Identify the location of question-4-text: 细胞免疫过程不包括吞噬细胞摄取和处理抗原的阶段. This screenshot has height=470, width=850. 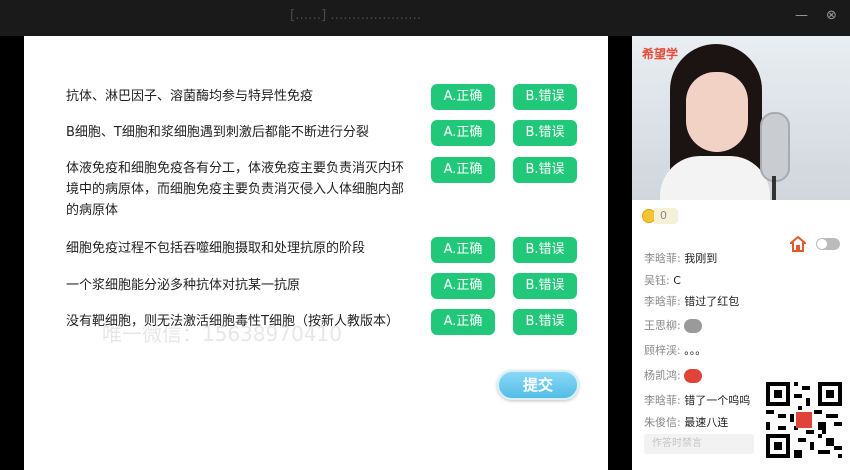
(216, 248).